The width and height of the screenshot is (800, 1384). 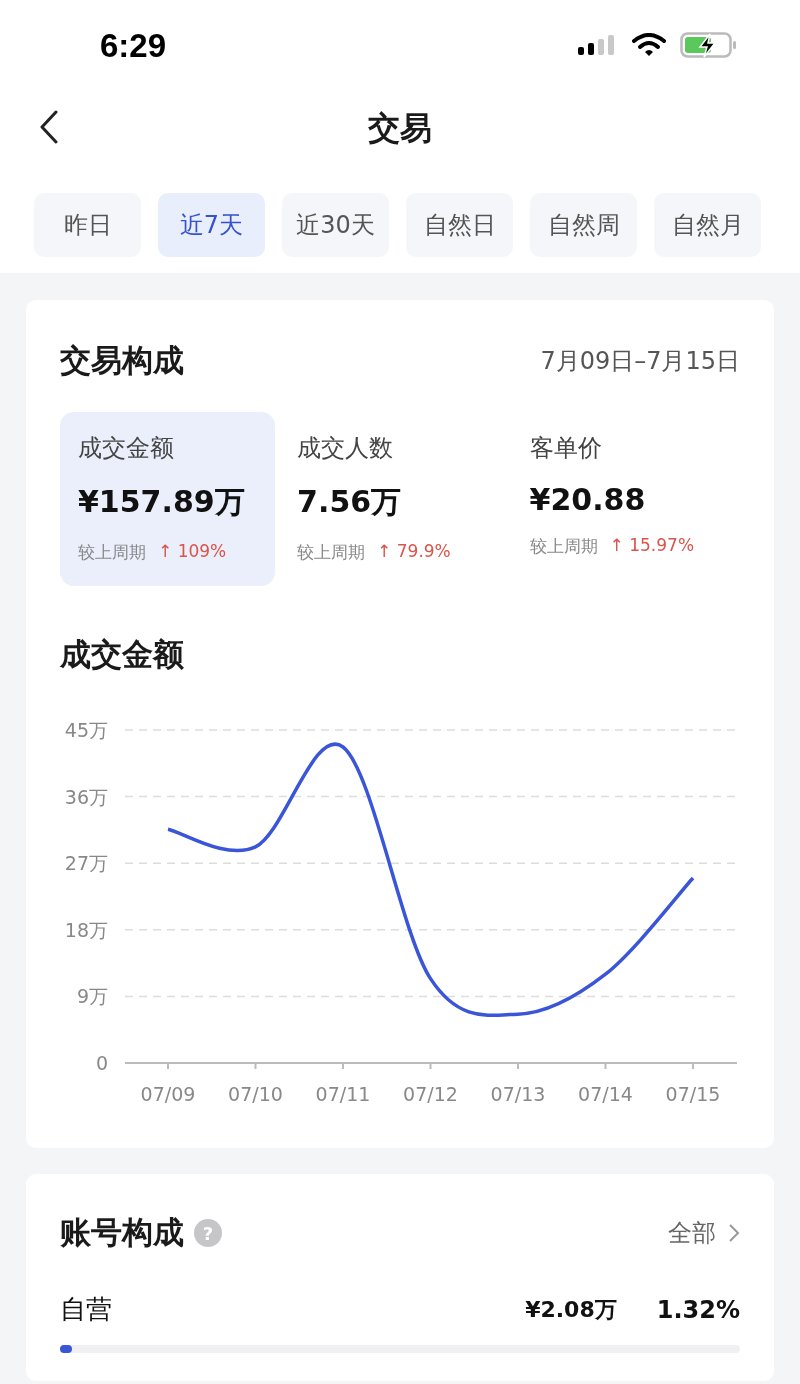 I want to click on account-amount: ¥2.08万, so click(x=571, y=1309).